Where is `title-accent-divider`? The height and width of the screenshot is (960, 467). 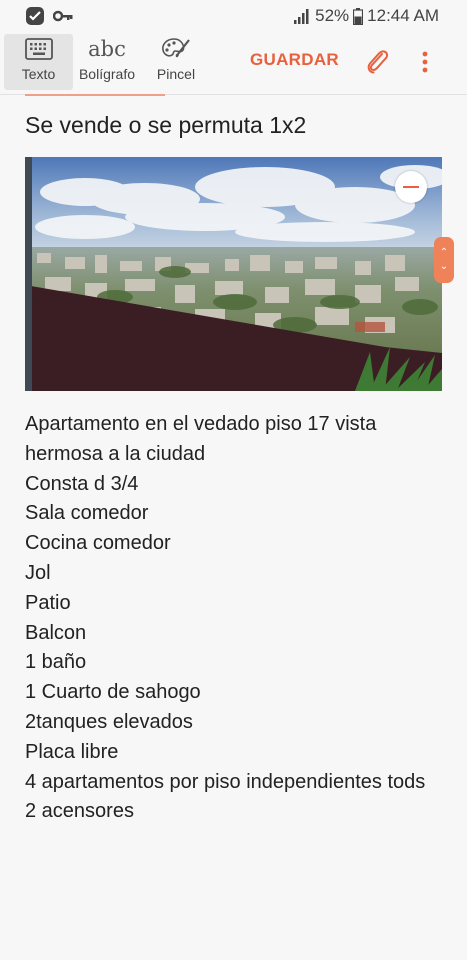
title-accent-divider is located at coordinates (95, 95).